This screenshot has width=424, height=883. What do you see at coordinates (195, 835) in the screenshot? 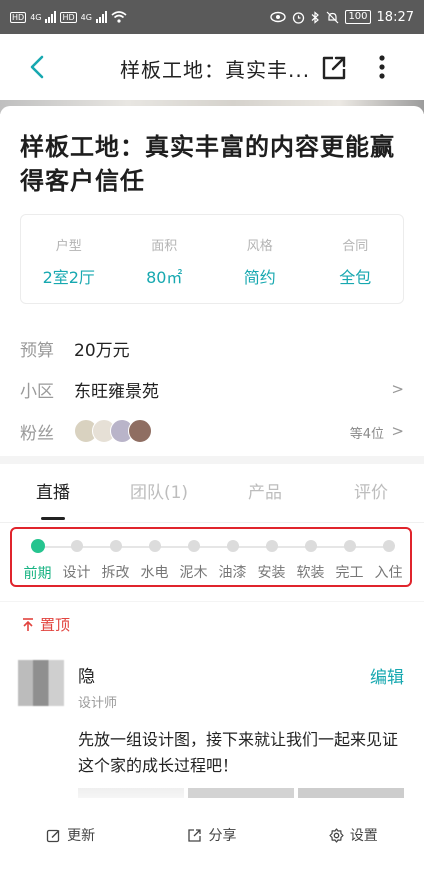
I see `share-icon` at bounding box center [195, 835].